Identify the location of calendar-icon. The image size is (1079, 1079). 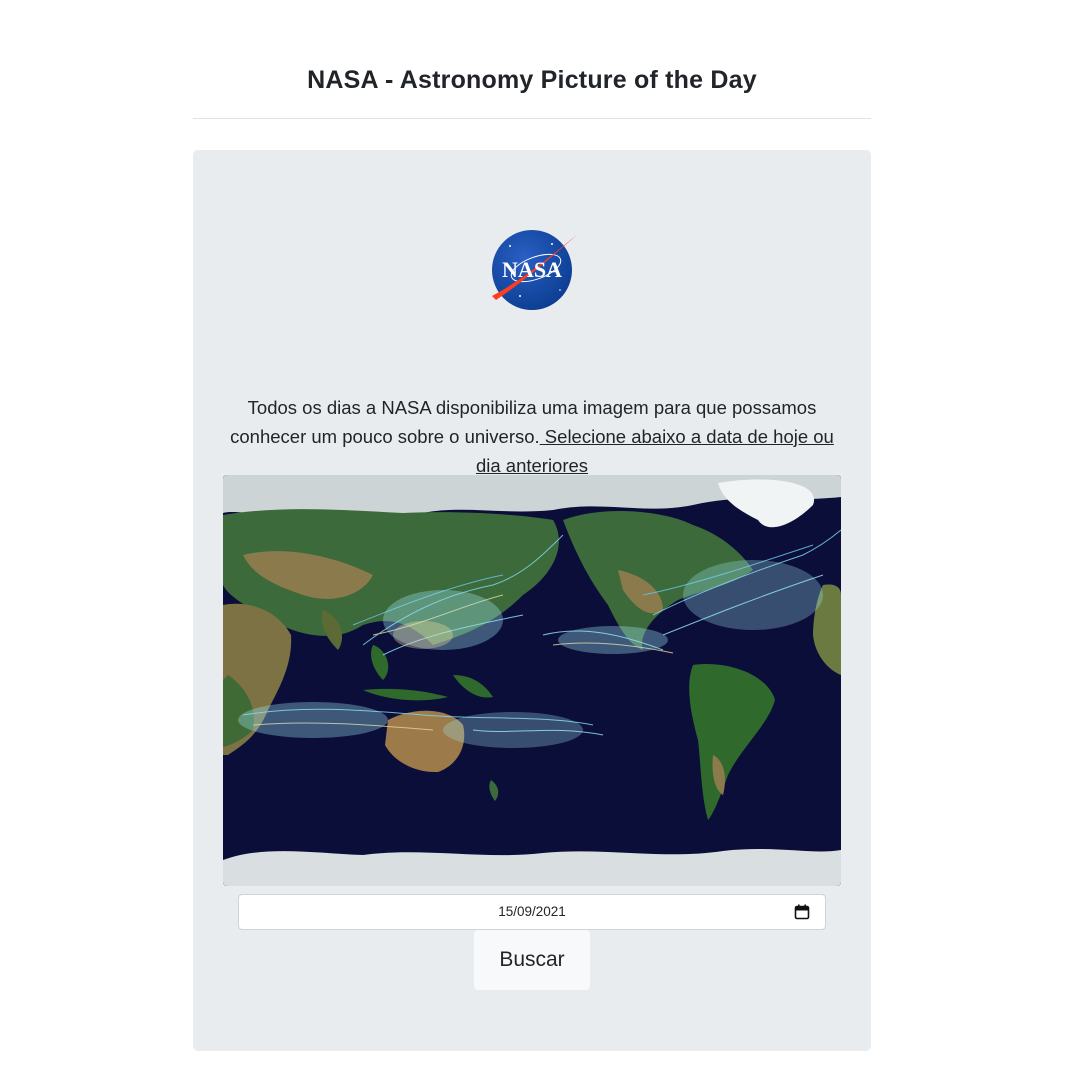
(802, 912).